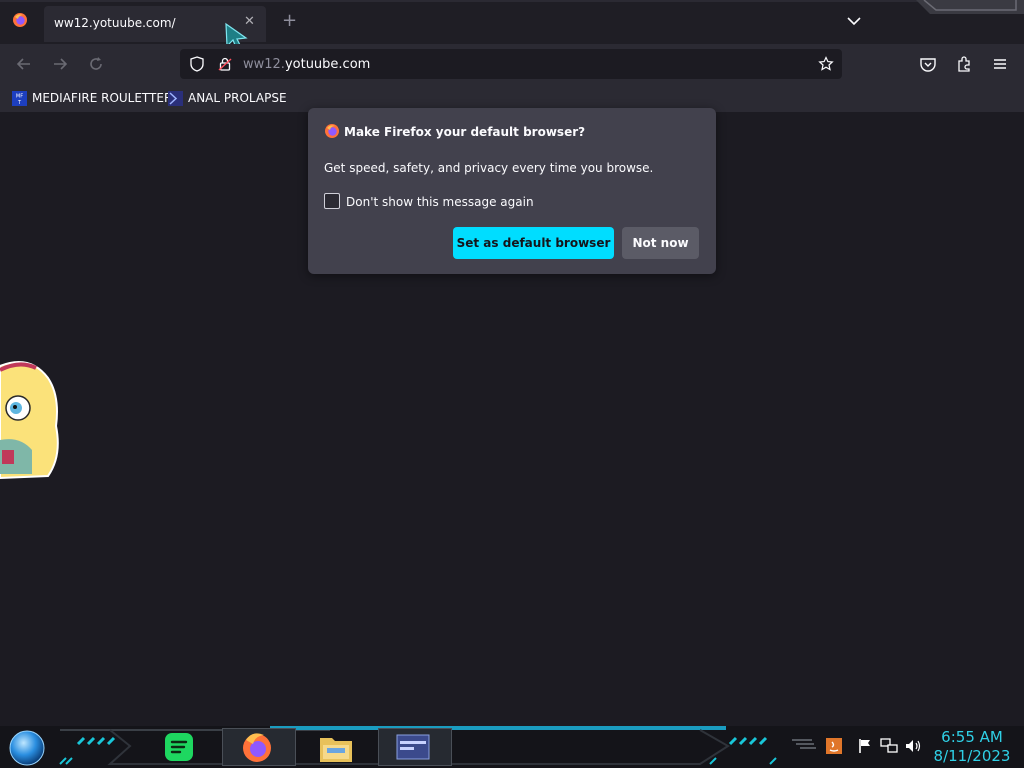 The height and width of the screenshot is (768, 1024). What do you see at coordinates (115, 23) in the screenshot?
I see `tab-title: ww12.yotuube.com/` at bounding box center [115, 23].